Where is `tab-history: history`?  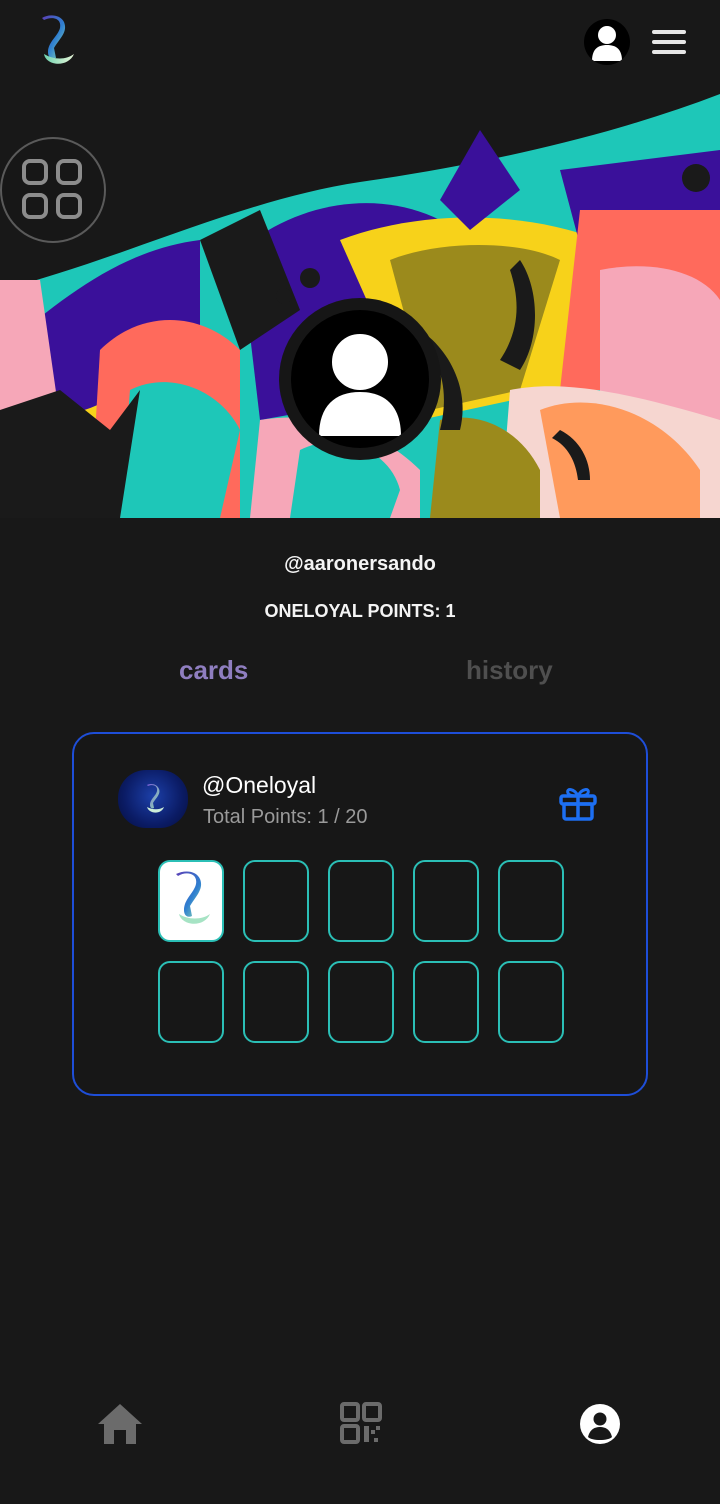 tab-history: history is located at coordinates (509, 670).